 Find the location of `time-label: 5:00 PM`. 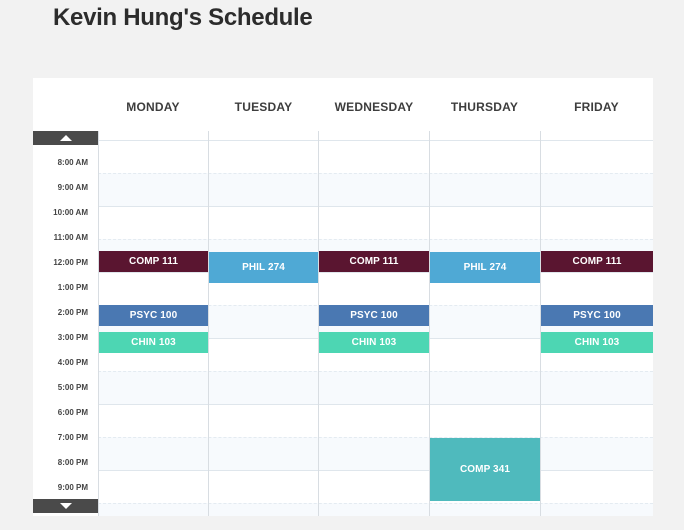

time-label: 5:00 PM is located at coordinates (72, 387).